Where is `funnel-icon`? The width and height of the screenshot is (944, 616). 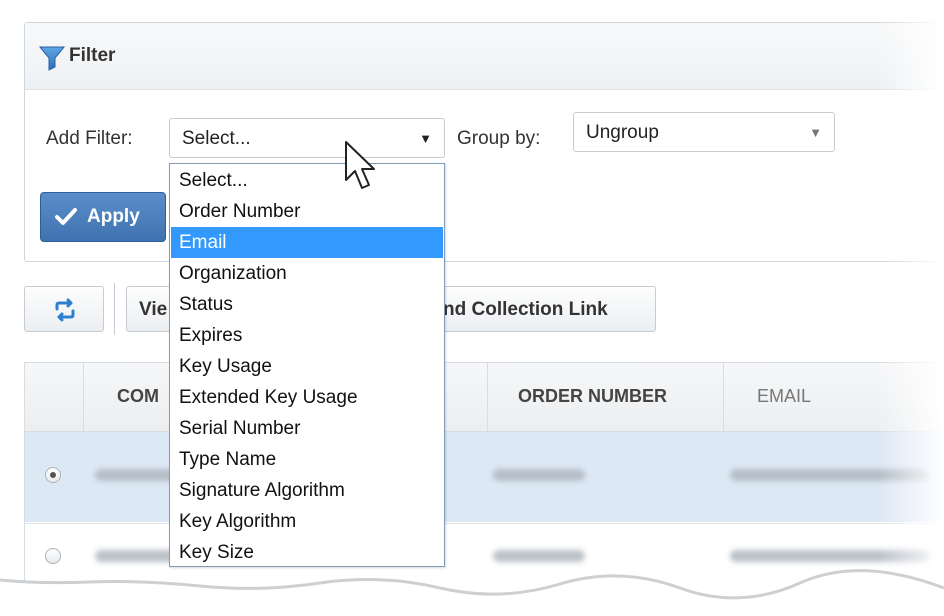
funnel-icon is located at coordinates (52, 58).